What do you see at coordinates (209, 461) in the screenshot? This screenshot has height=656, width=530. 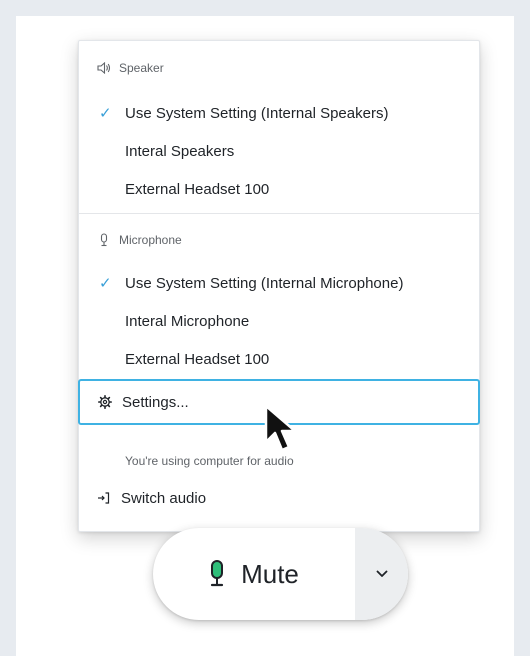 I see `audio-info-text: You're using computer for audio` at bounding box center [209, 461].